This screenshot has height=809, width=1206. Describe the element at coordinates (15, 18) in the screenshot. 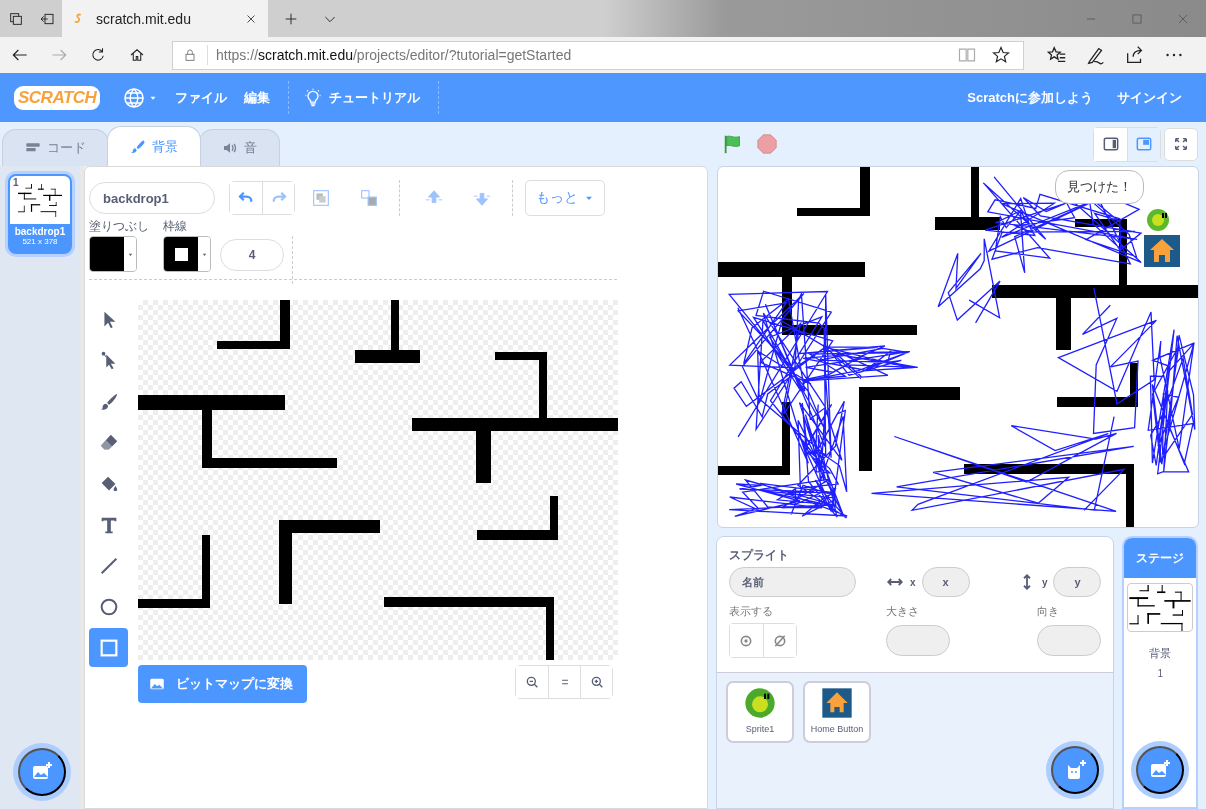

I see `tab-actions-icon` at that location.